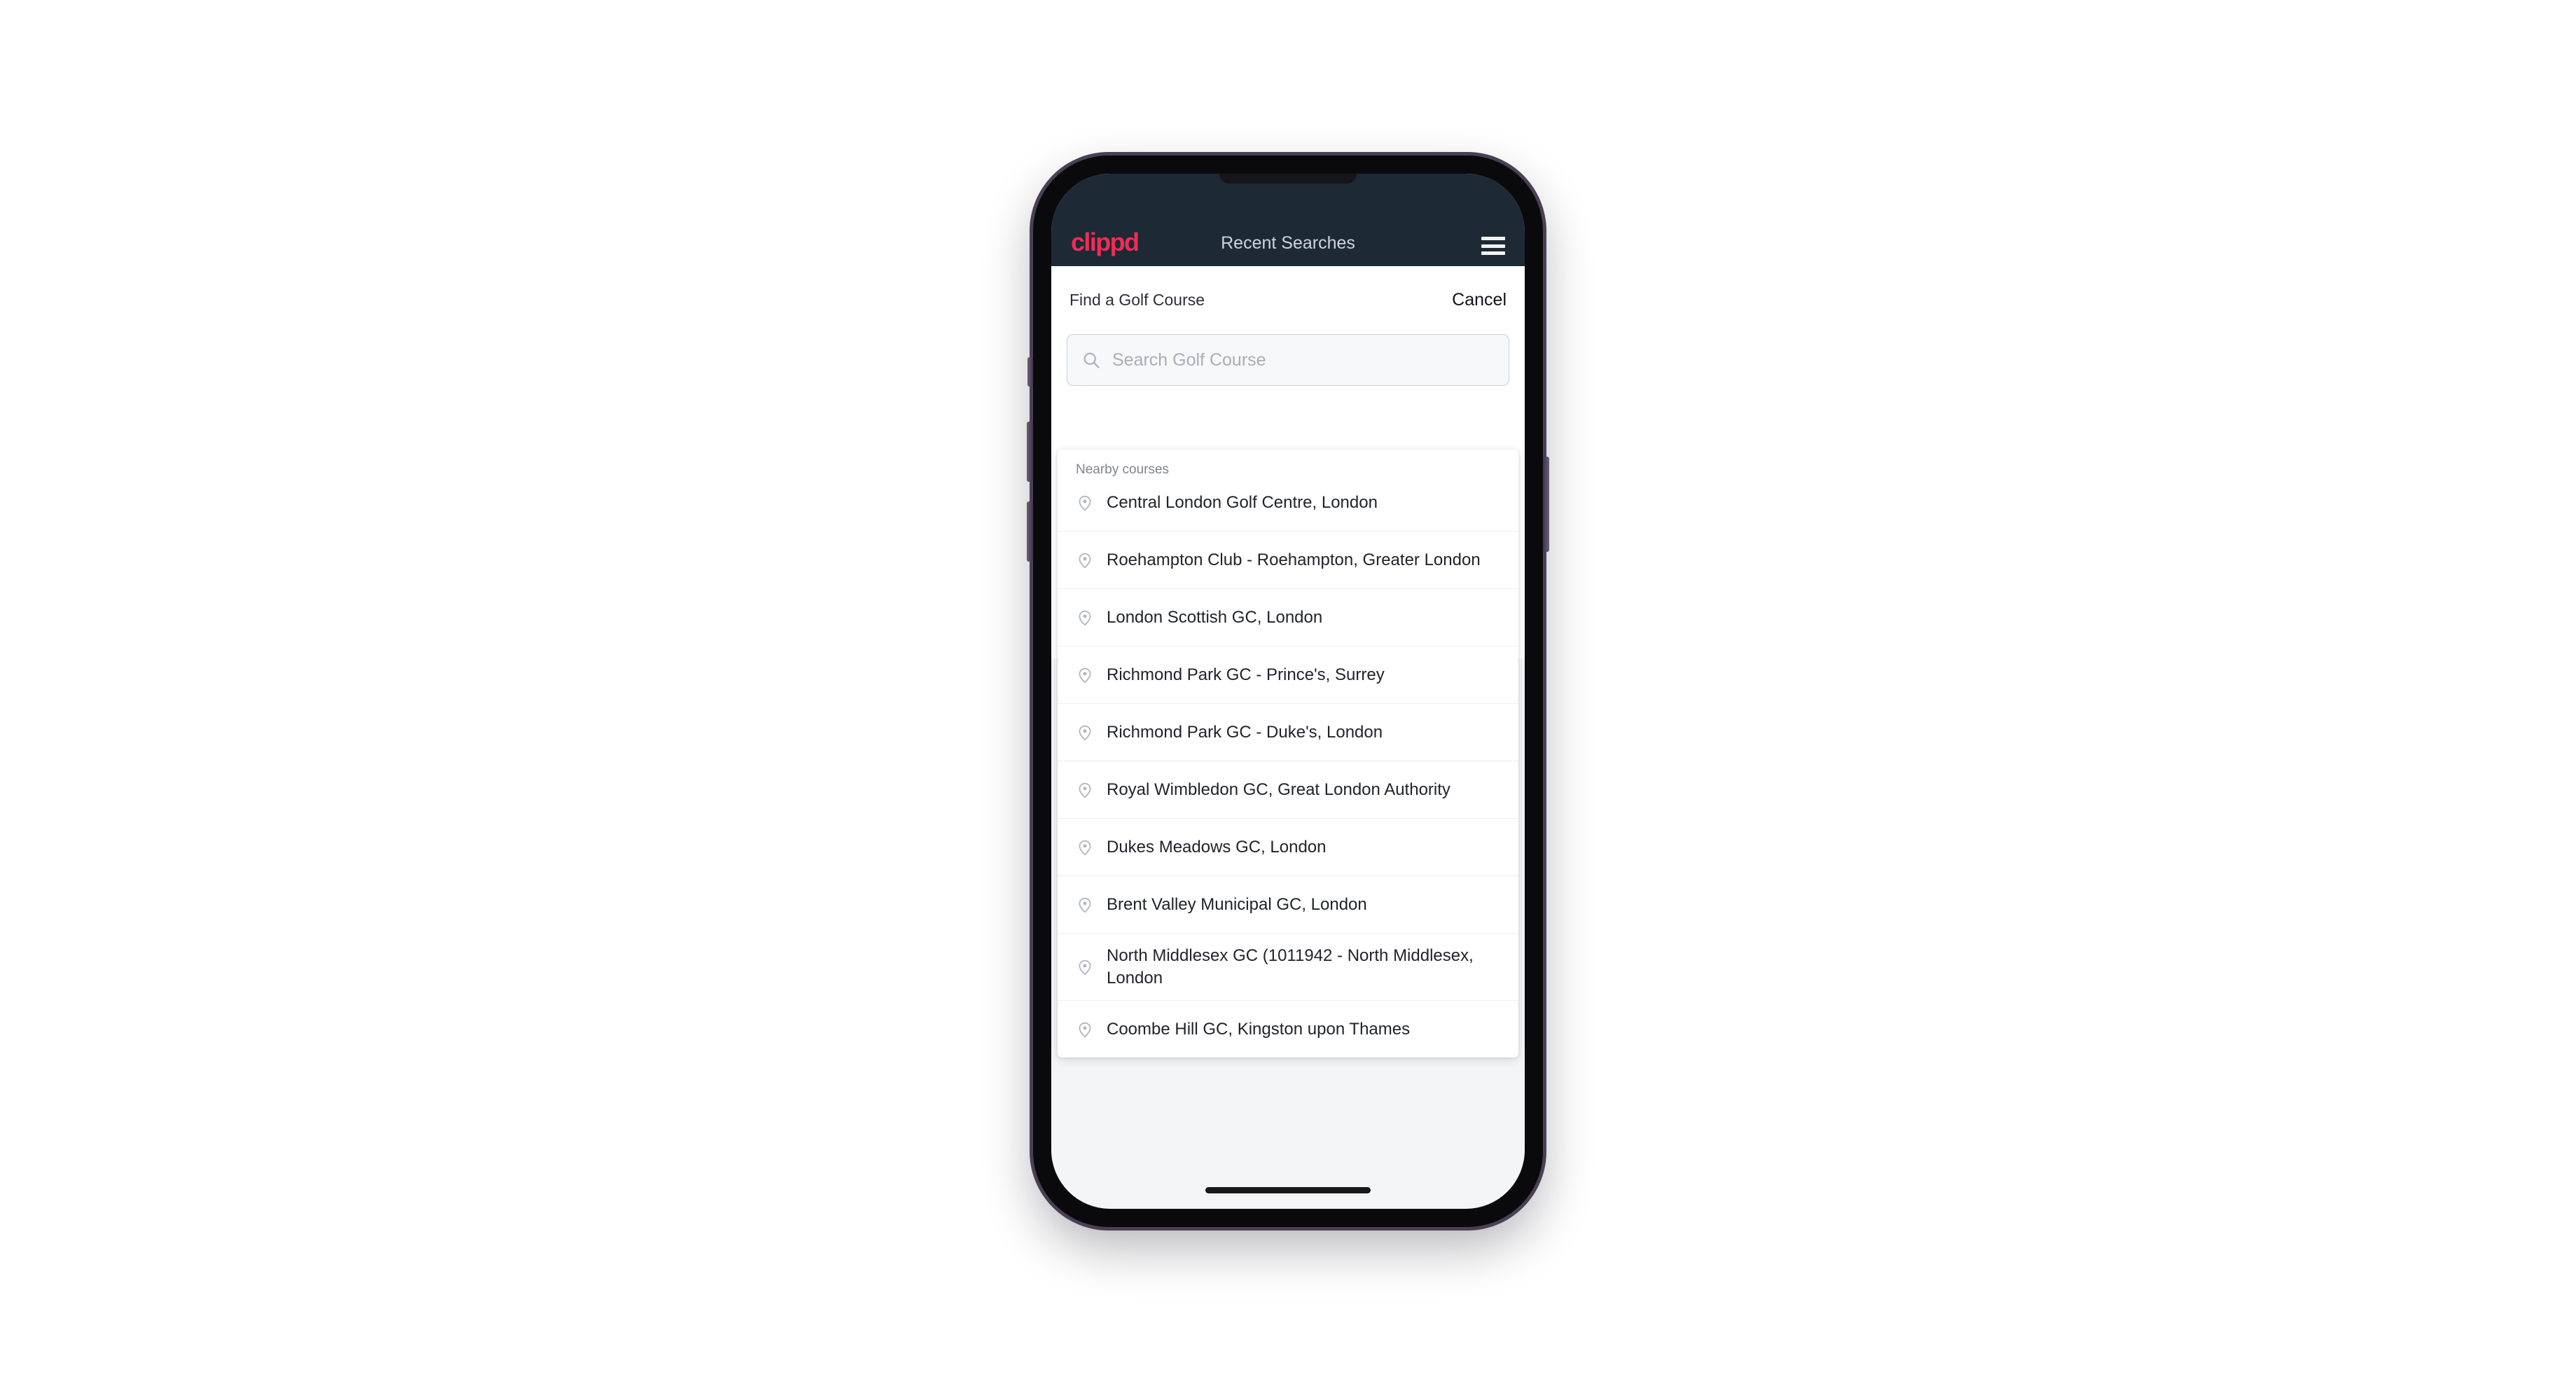 This screenshot has height=1386, width=2576. What do you see at coordinates (1030, 372) in the screenshot?
I see `silent-switch-button` at bounding box center [1030, 372].